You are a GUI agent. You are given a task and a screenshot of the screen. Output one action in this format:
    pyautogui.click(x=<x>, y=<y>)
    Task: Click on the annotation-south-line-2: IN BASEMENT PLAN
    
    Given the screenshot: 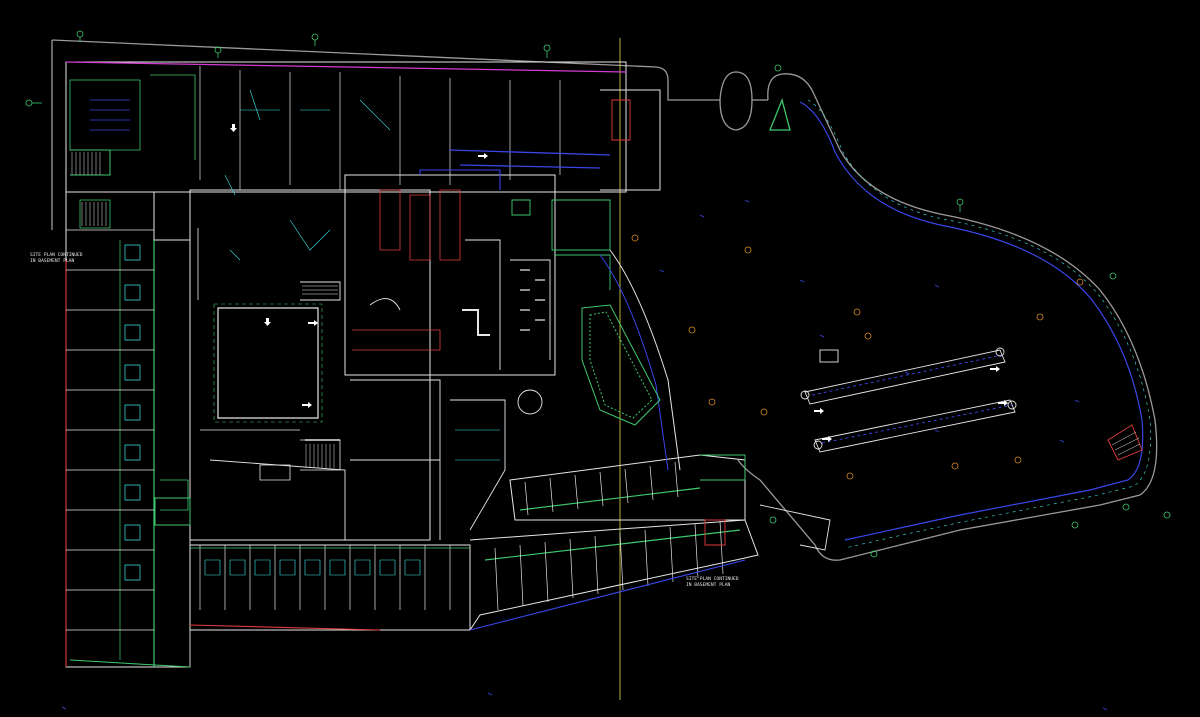 What is the action you would take?
    pyautogui.click(x=708, y=585)
    